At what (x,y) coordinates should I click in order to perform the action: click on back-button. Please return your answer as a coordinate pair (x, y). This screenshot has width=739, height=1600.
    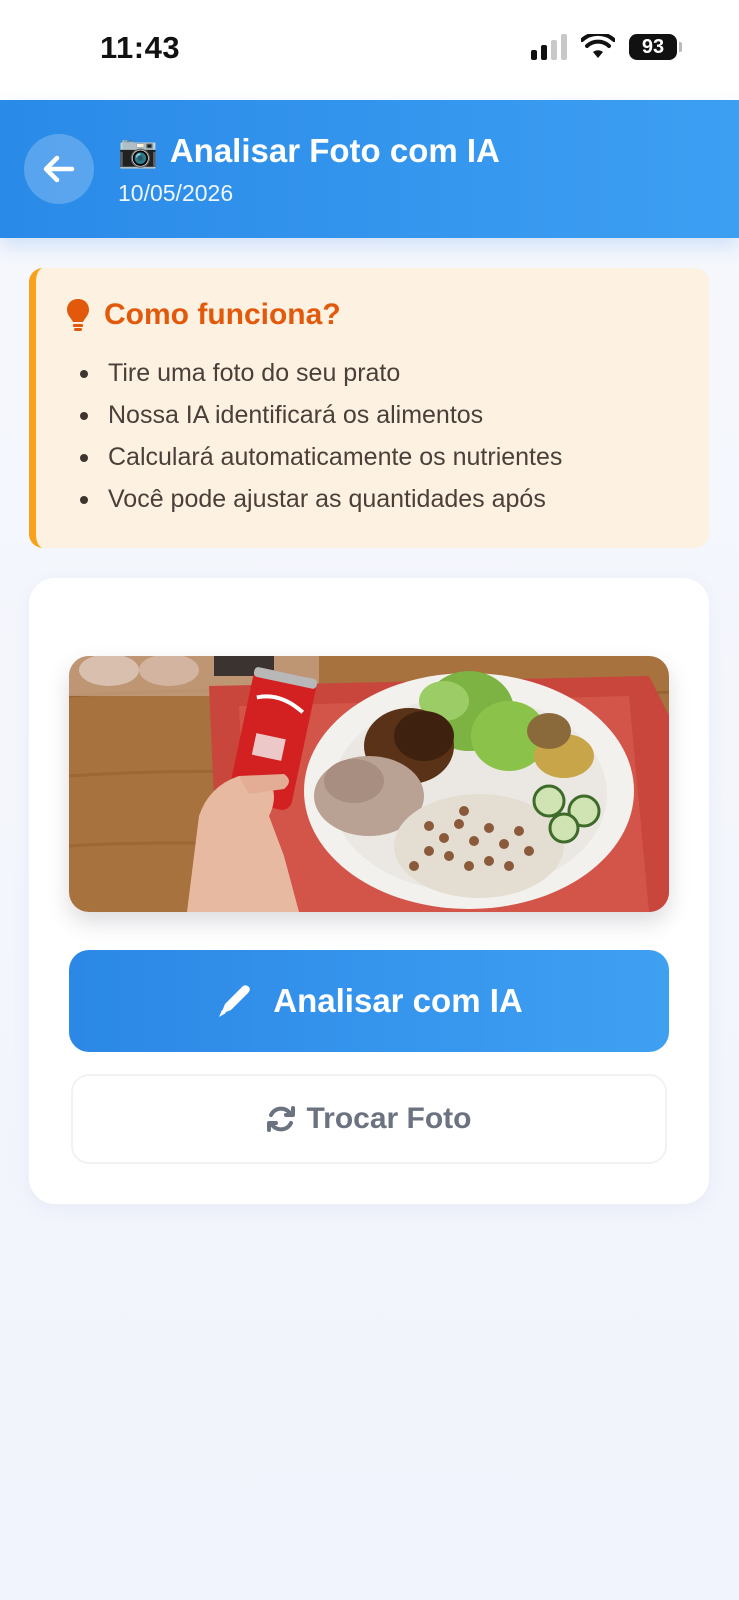
    Looking at the image, I should click on (59, 169).